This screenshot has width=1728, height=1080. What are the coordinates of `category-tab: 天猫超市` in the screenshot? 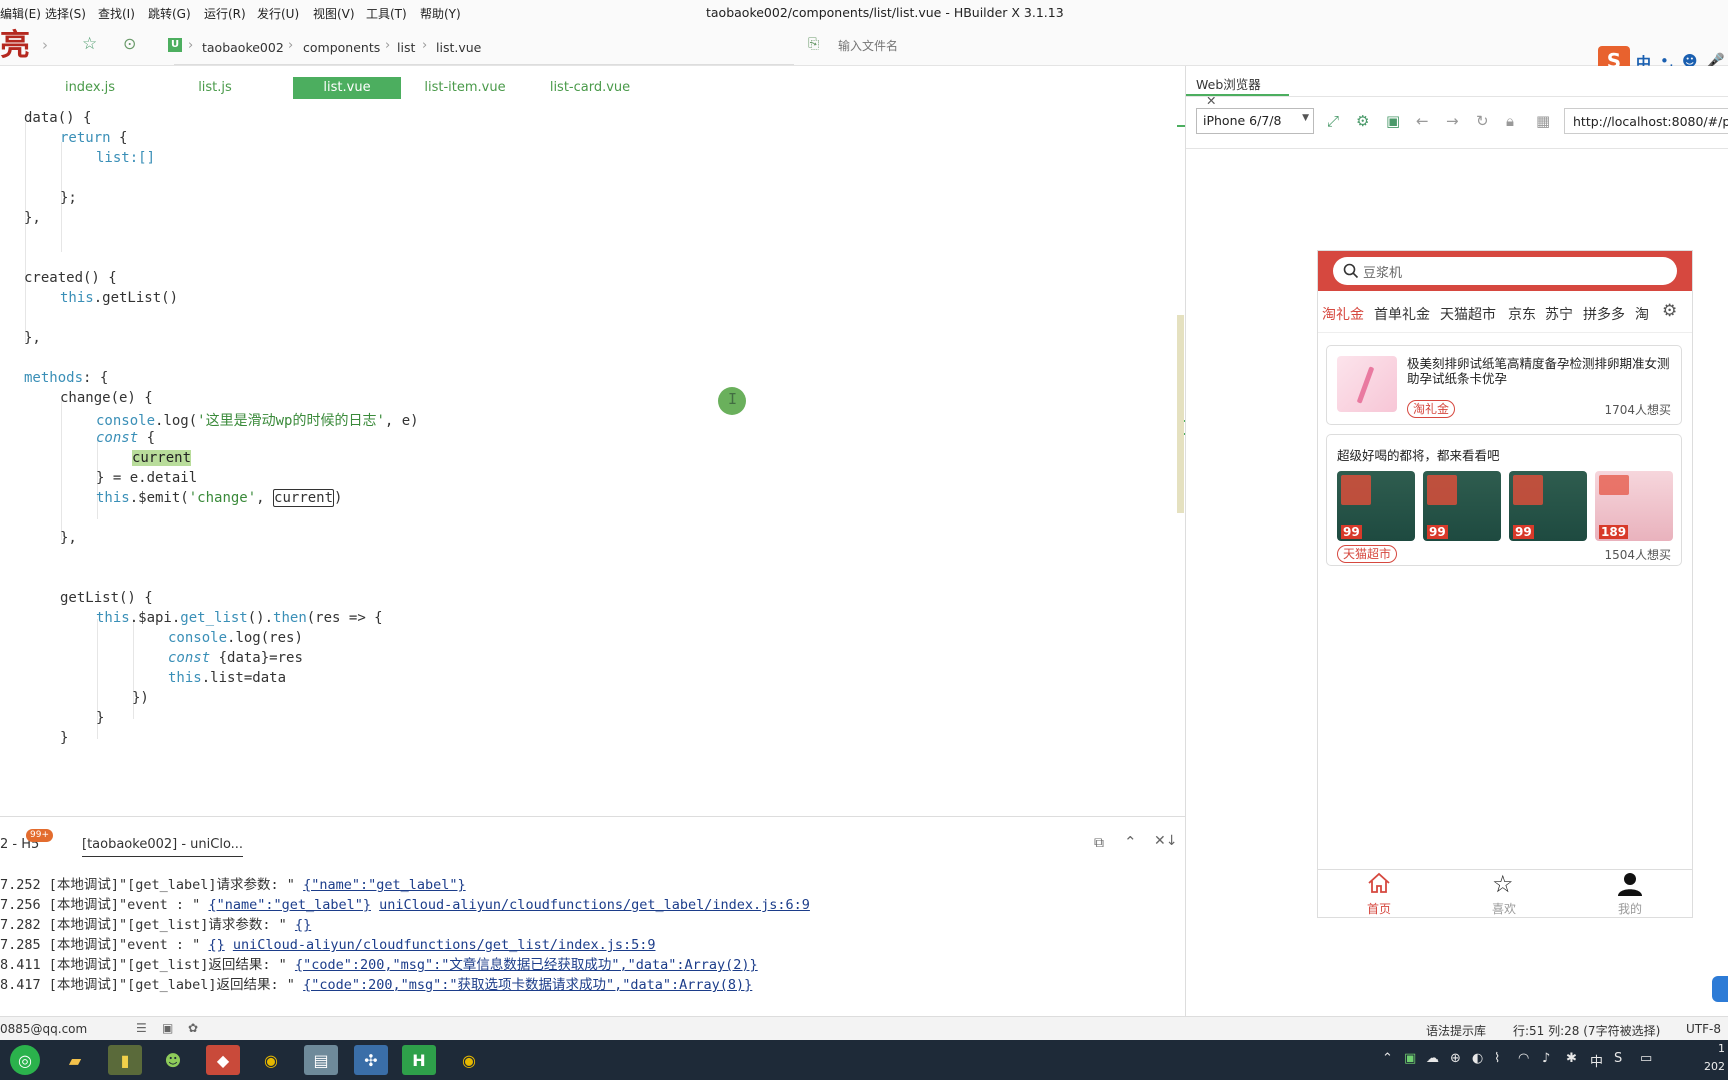 It's located at (1468, 314).